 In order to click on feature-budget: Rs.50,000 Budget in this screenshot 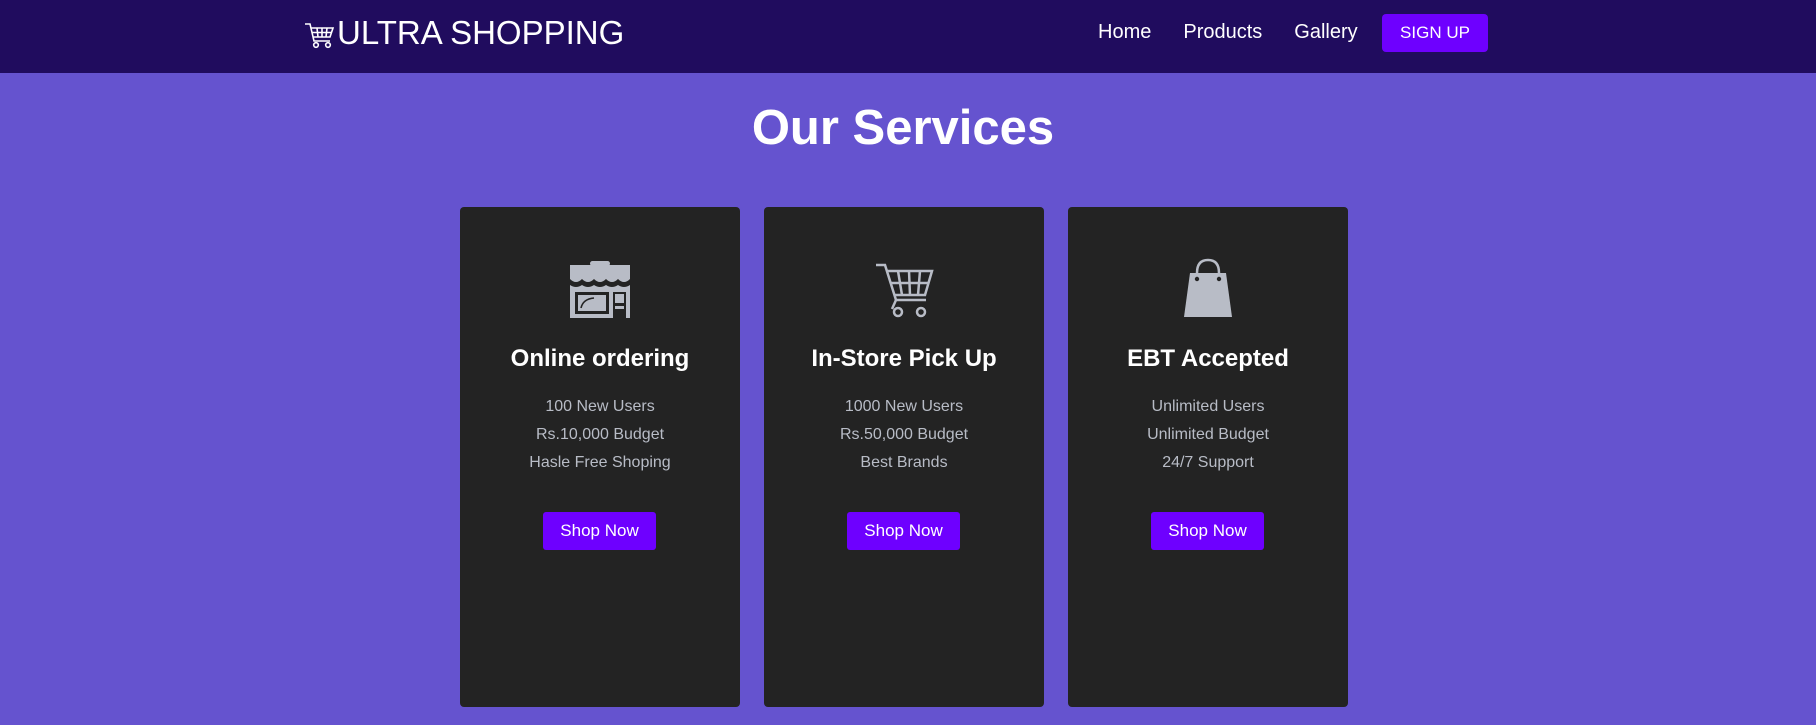, I will do `click(904, 434)`.